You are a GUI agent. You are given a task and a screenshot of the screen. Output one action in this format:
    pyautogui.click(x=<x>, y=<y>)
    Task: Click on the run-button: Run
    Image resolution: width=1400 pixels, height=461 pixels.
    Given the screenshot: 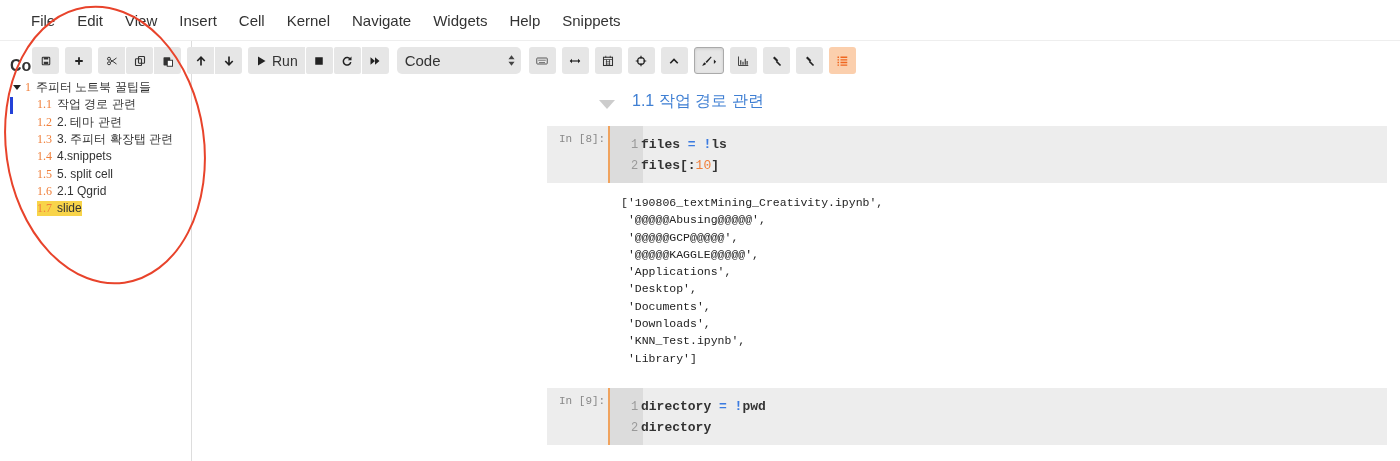 What is the action you would take?
    pyautogui.click(x=276, y=60)
    